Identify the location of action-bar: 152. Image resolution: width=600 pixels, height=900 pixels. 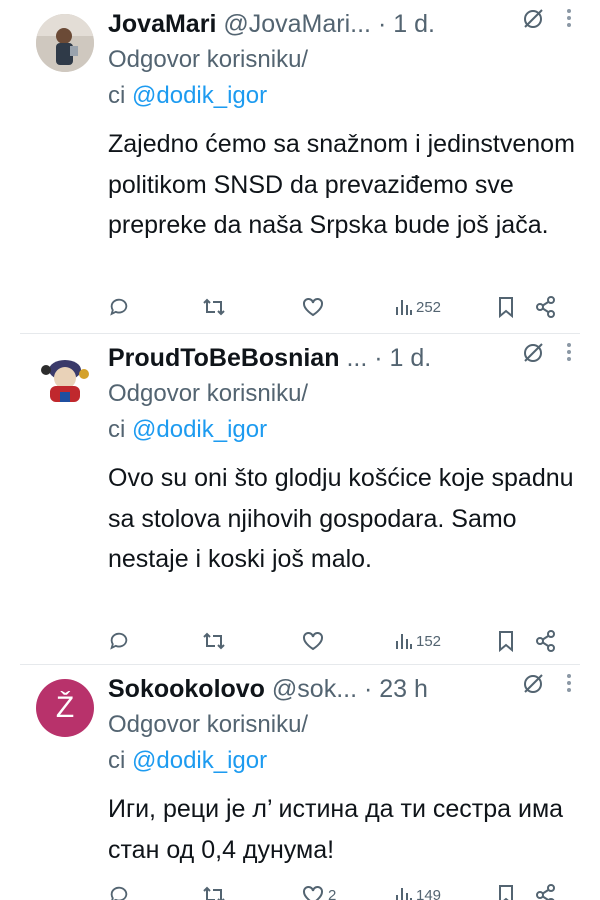
(340, 641).